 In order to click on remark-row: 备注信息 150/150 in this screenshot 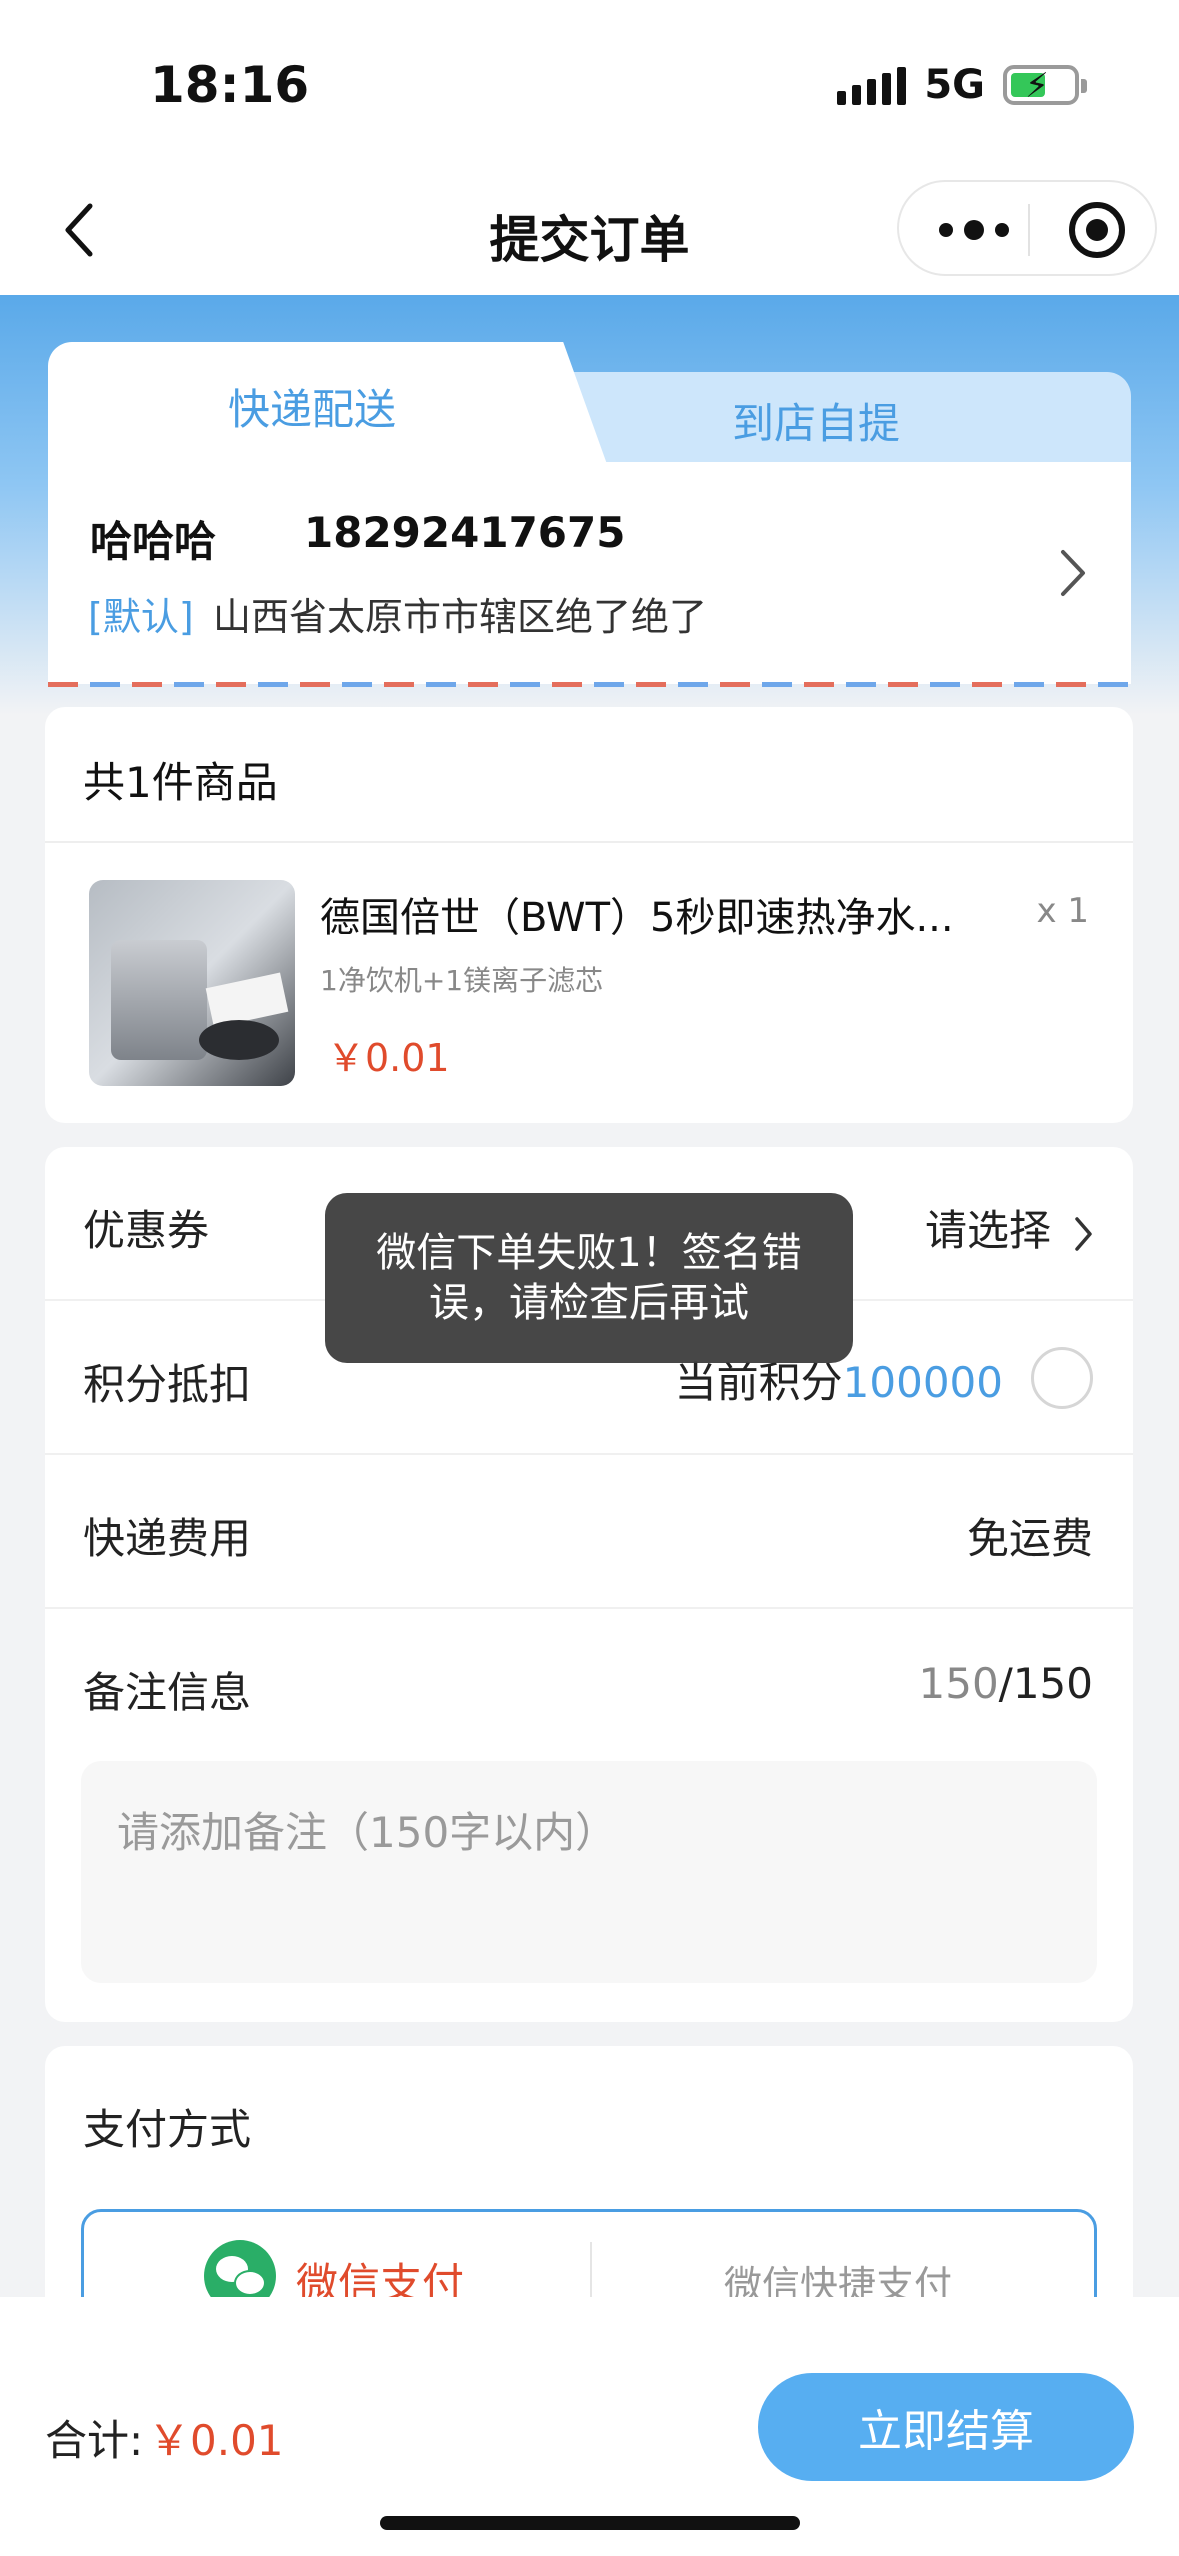, I will do `click(589, 1686)`.